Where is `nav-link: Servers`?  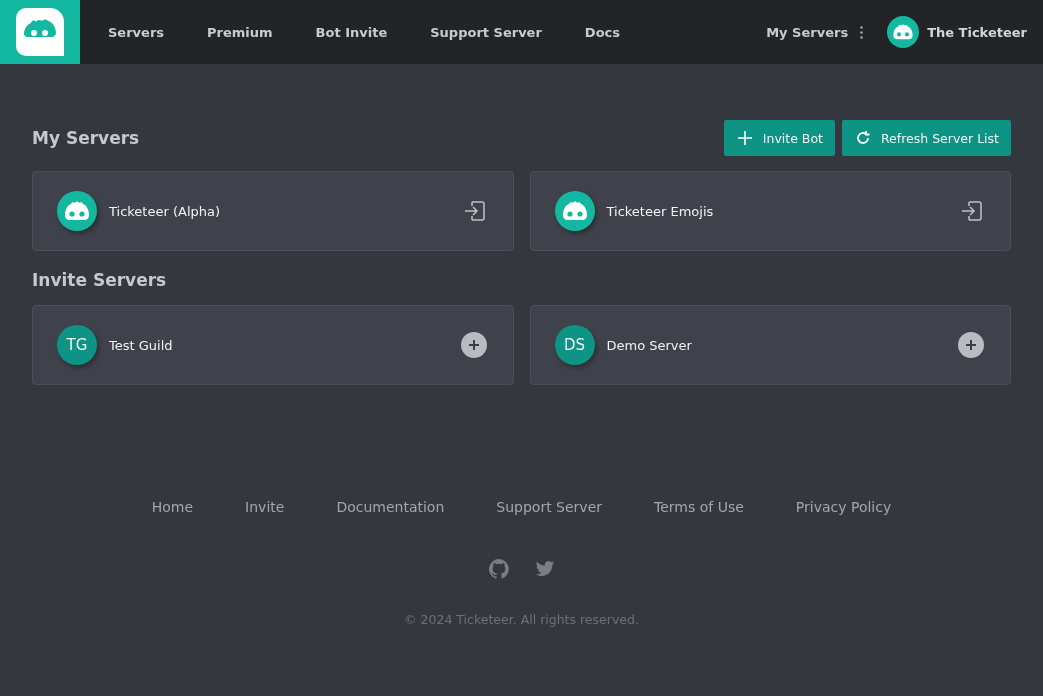
nav-link: Servers is located at coordinates (136, 32).